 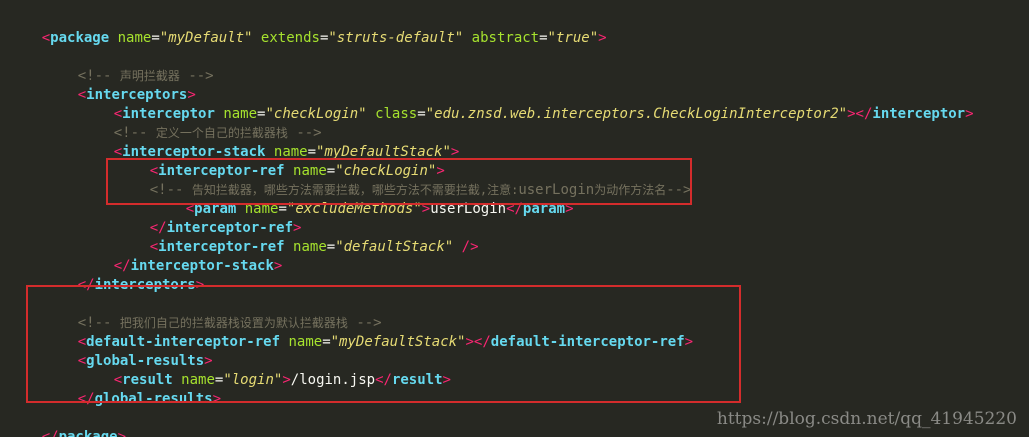 What do you see at coordinates (46, 38) in the screenshot?
I see `tag-bracket: <` at bounding box center [46, 38].